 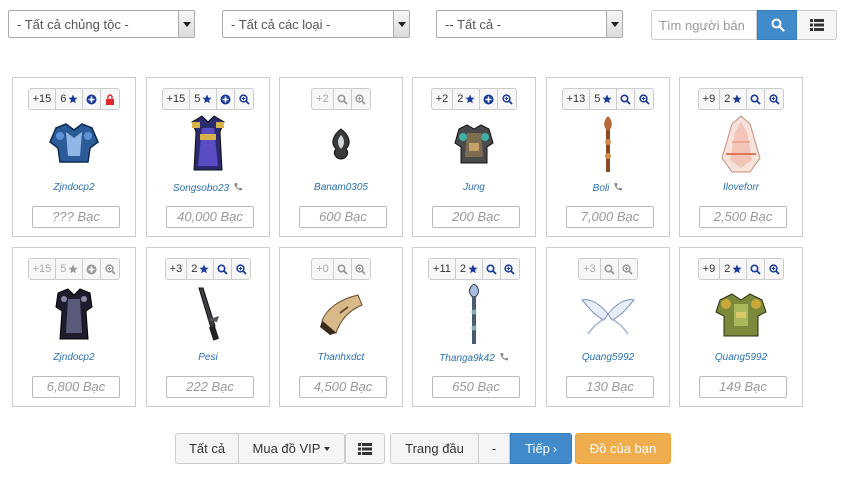 I want to click on next-page-button: Tiếp ›, so click(x=541, y=448).